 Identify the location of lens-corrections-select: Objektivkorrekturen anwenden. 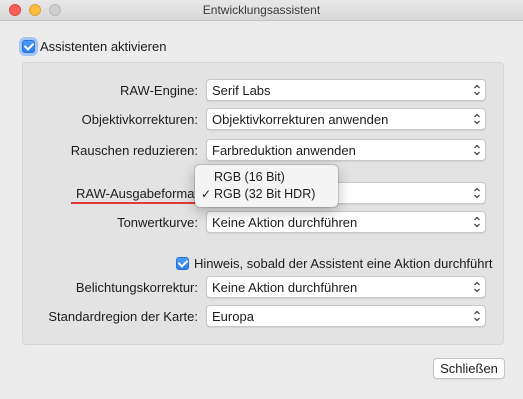
(346, 119).